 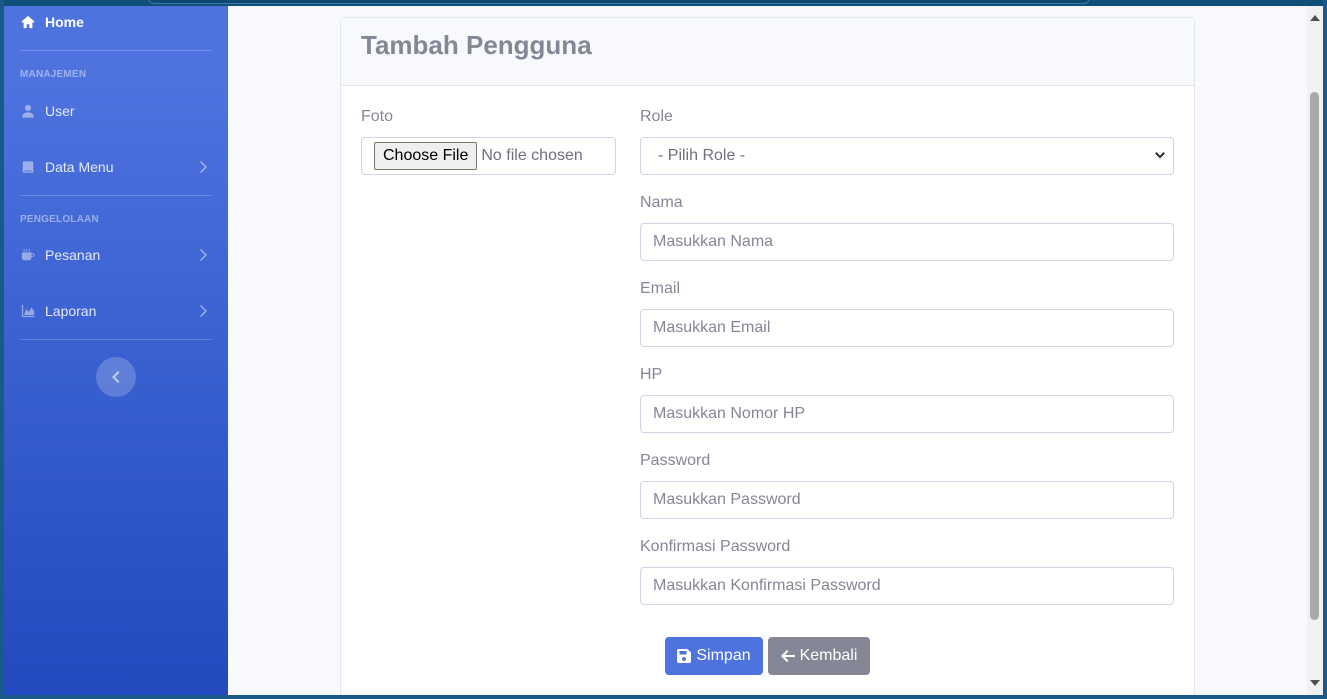 What do you see at coordinates (787, 656) in the screenshot?
I see `arrow-left-icon` at bounding box center [787, 656].